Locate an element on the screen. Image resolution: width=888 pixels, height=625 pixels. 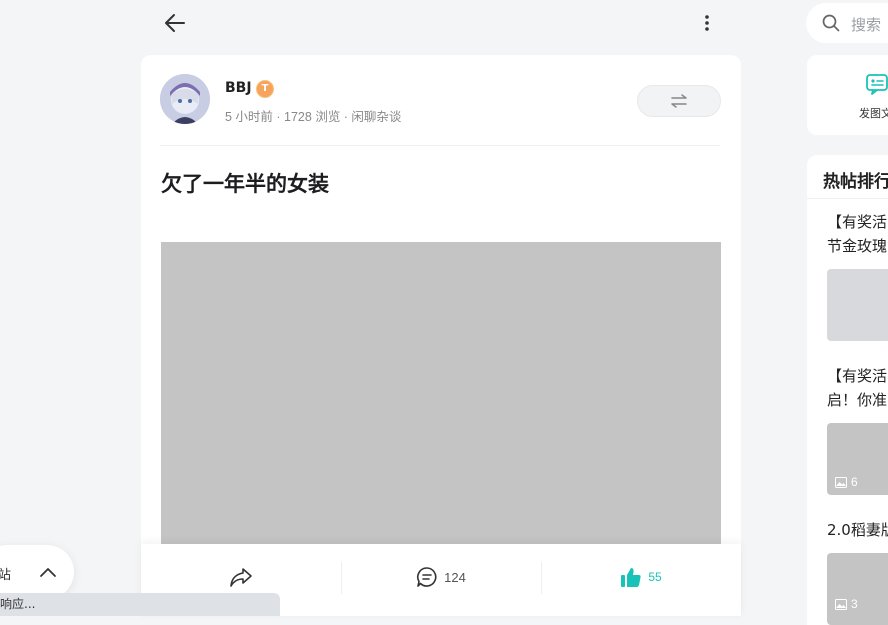
search-input: 搜索 is located at coordinates (847, 23).